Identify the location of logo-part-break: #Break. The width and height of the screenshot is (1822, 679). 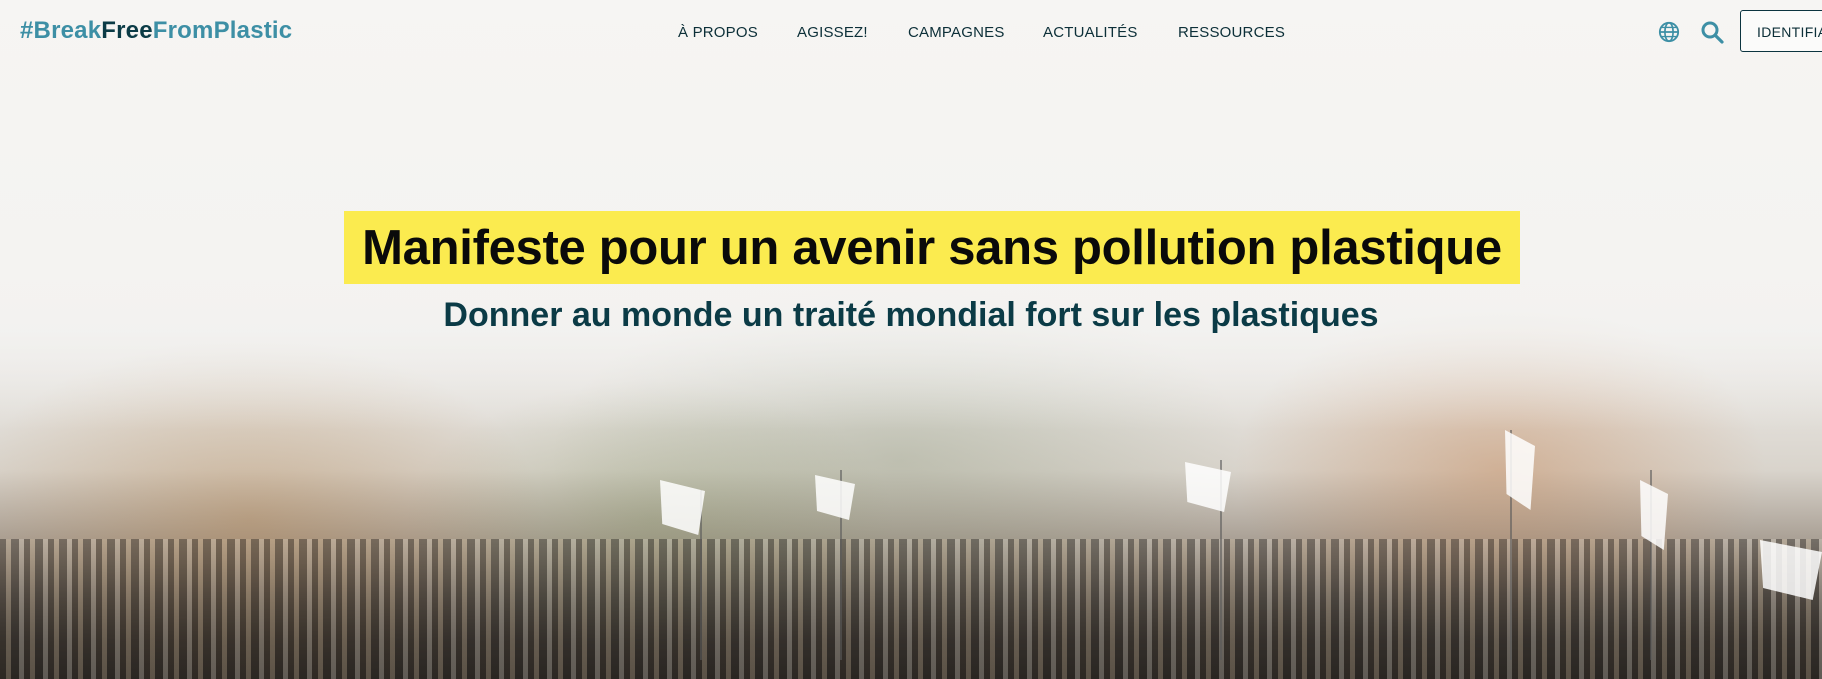
(61, 30).